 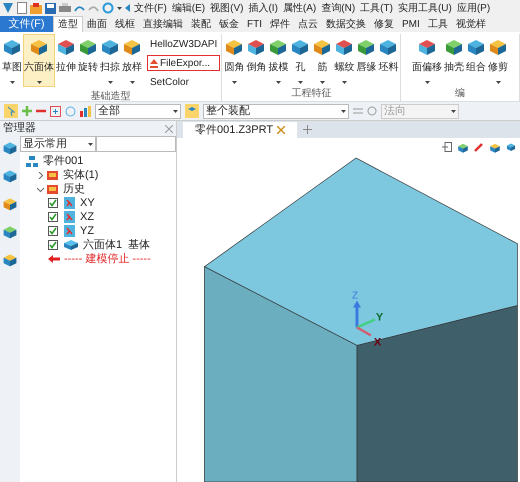 I want to click on ribbon-tab: 直接编辑, so click(x=163, y=24).